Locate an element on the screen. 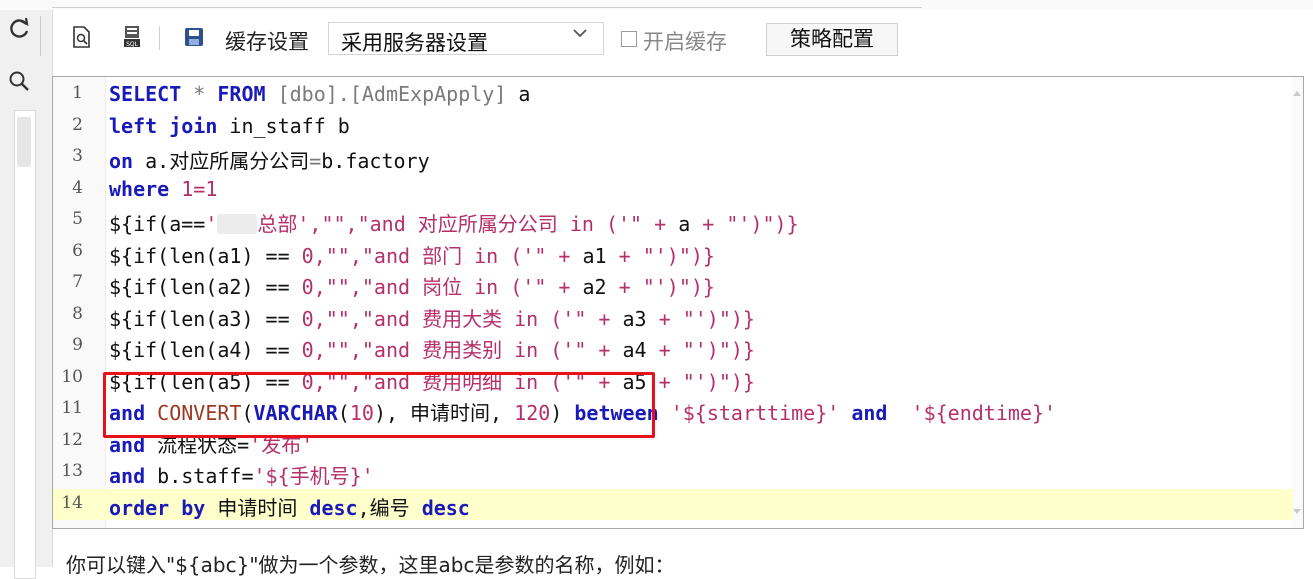 This screenshot has width=1313, height=579. rail-divider is located at coordinates (40, 36).